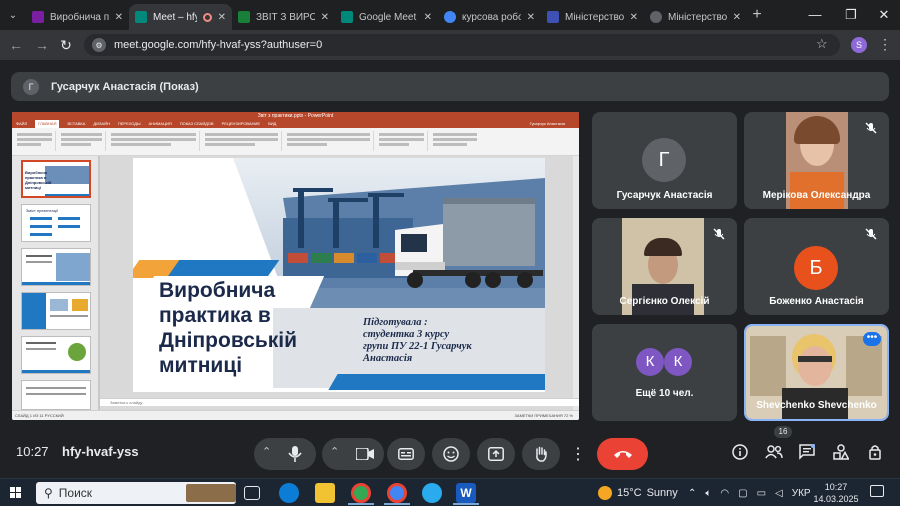 The height and width of the screenshot is (506, 900). I want to click on ribbon-group-font, so click(154, 141).